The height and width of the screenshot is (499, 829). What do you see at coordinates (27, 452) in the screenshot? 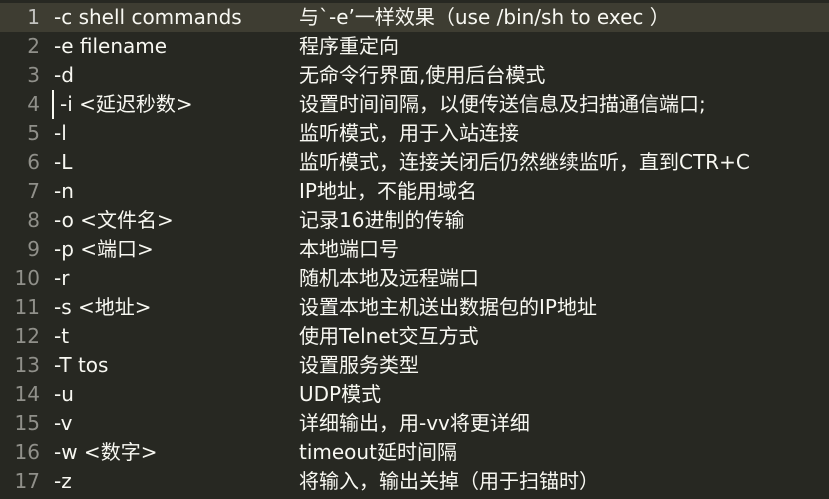
I see `line-number: 16` at bounding box center [27, 452].